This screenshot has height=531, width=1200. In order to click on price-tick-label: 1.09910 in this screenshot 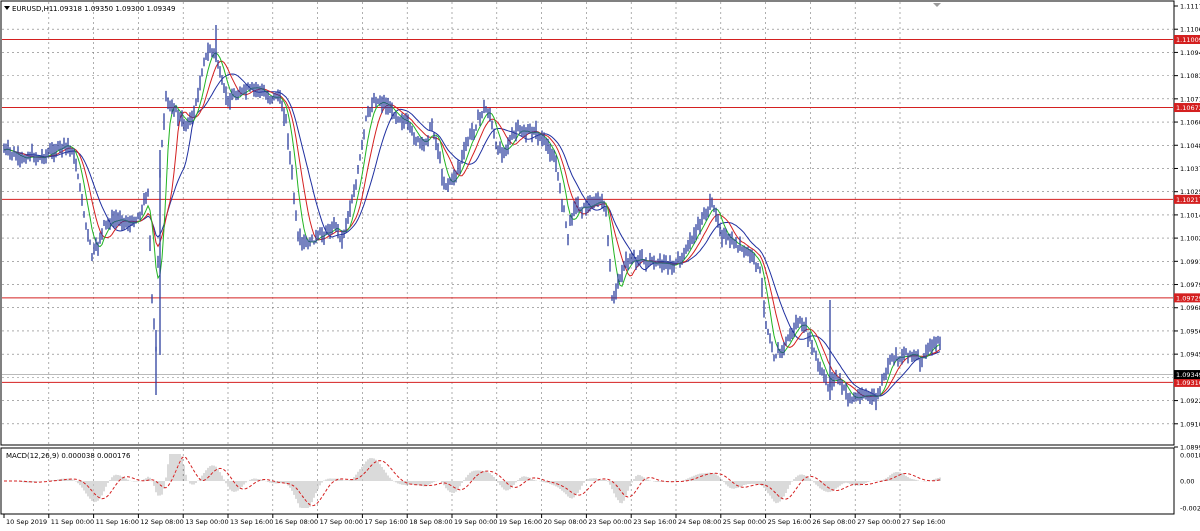, I will do `click(1190, 262)`.